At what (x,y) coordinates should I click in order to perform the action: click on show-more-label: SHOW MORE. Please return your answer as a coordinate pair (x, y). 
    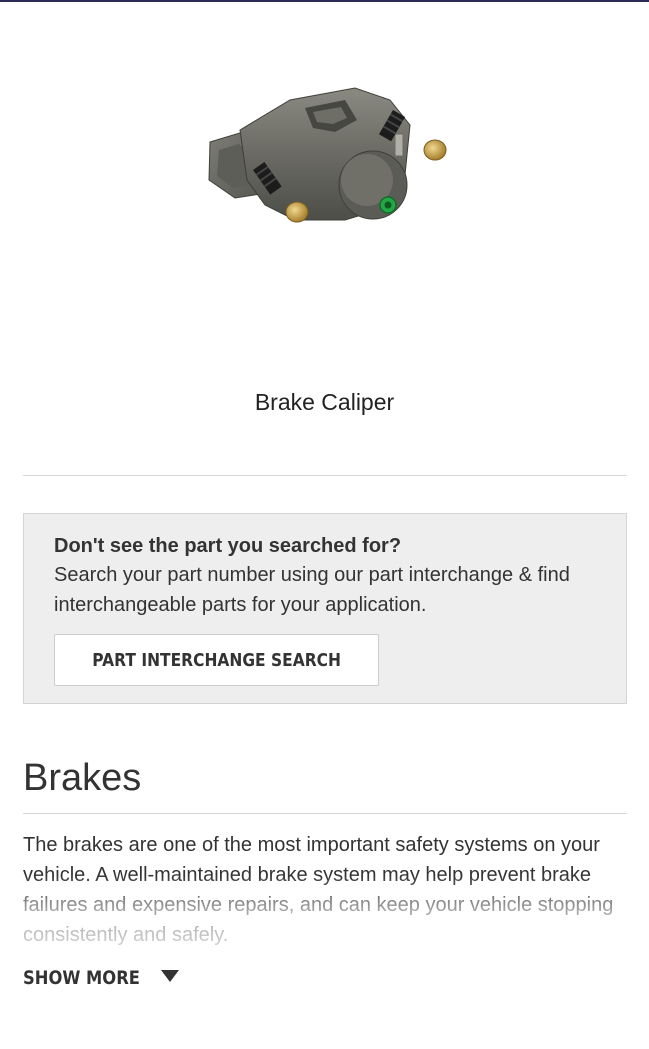
    Looking at the image, I should click on (81, 978).